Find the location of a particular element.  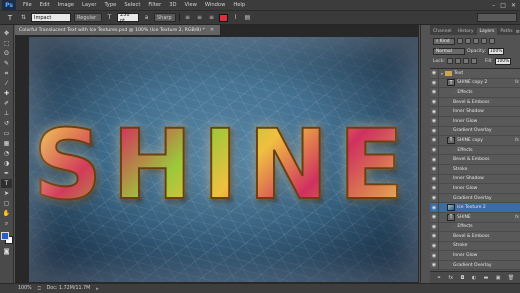

type-tool-icon: T is located at coordinates (10, 18).